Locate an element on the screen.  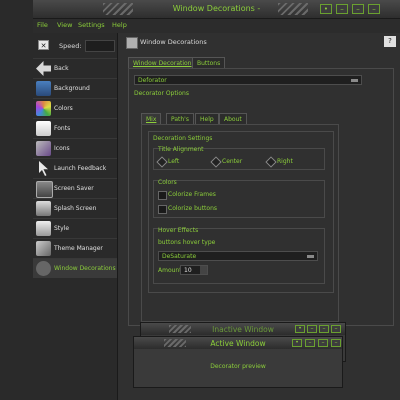
sidebar-item-label: Colors is located at coordinates (63, 108).